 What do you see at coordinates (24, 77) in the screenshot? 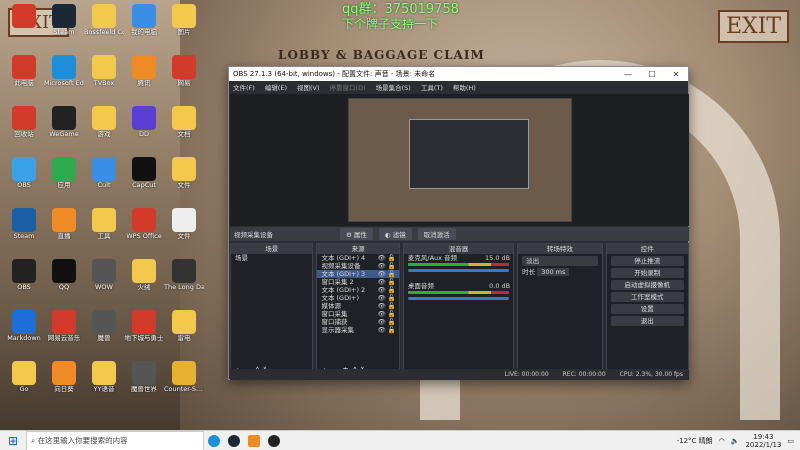
I see `desktop-icon: 此电脑` at bounding box center [24, 77].